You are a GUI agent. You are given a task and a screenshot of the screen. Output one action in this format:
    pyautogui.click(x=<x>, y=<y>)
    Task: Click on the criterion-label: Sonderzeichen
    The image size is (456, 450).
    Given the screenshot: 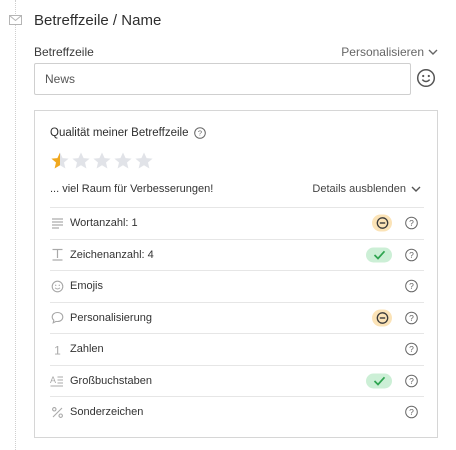 What is the action you would take?
    pyautogui.click(x=107, y=412)
    